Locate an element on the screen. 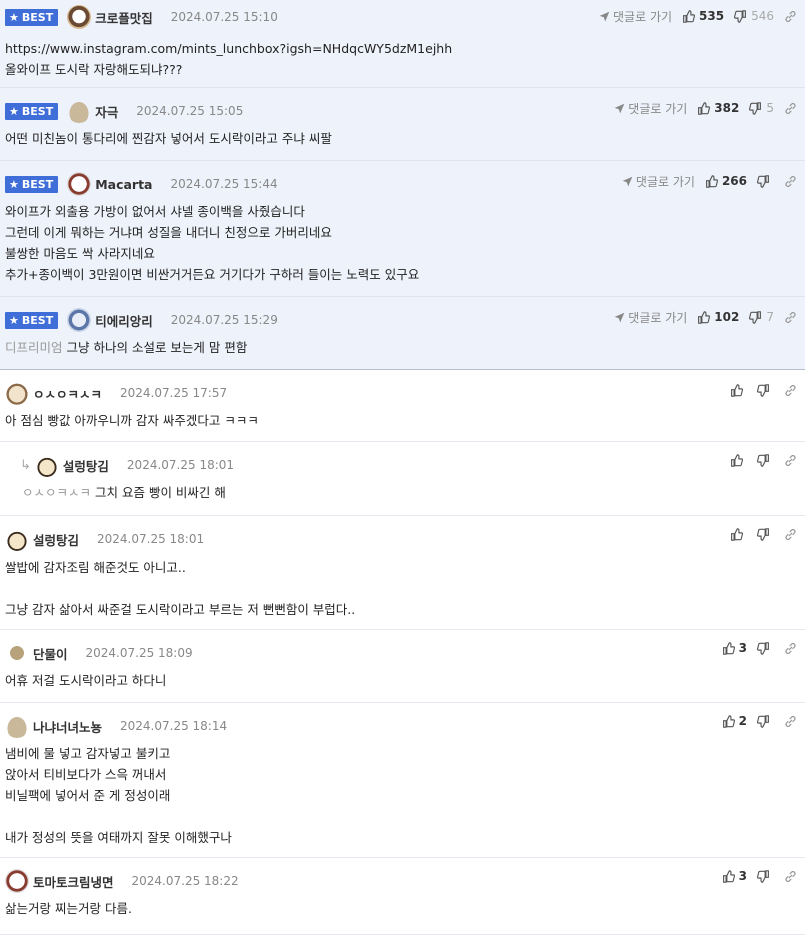 The height and width of the screenshot is (935, 805). comment-tools: 댓글로 가기 382 5 is located at coordinates (705, 108).